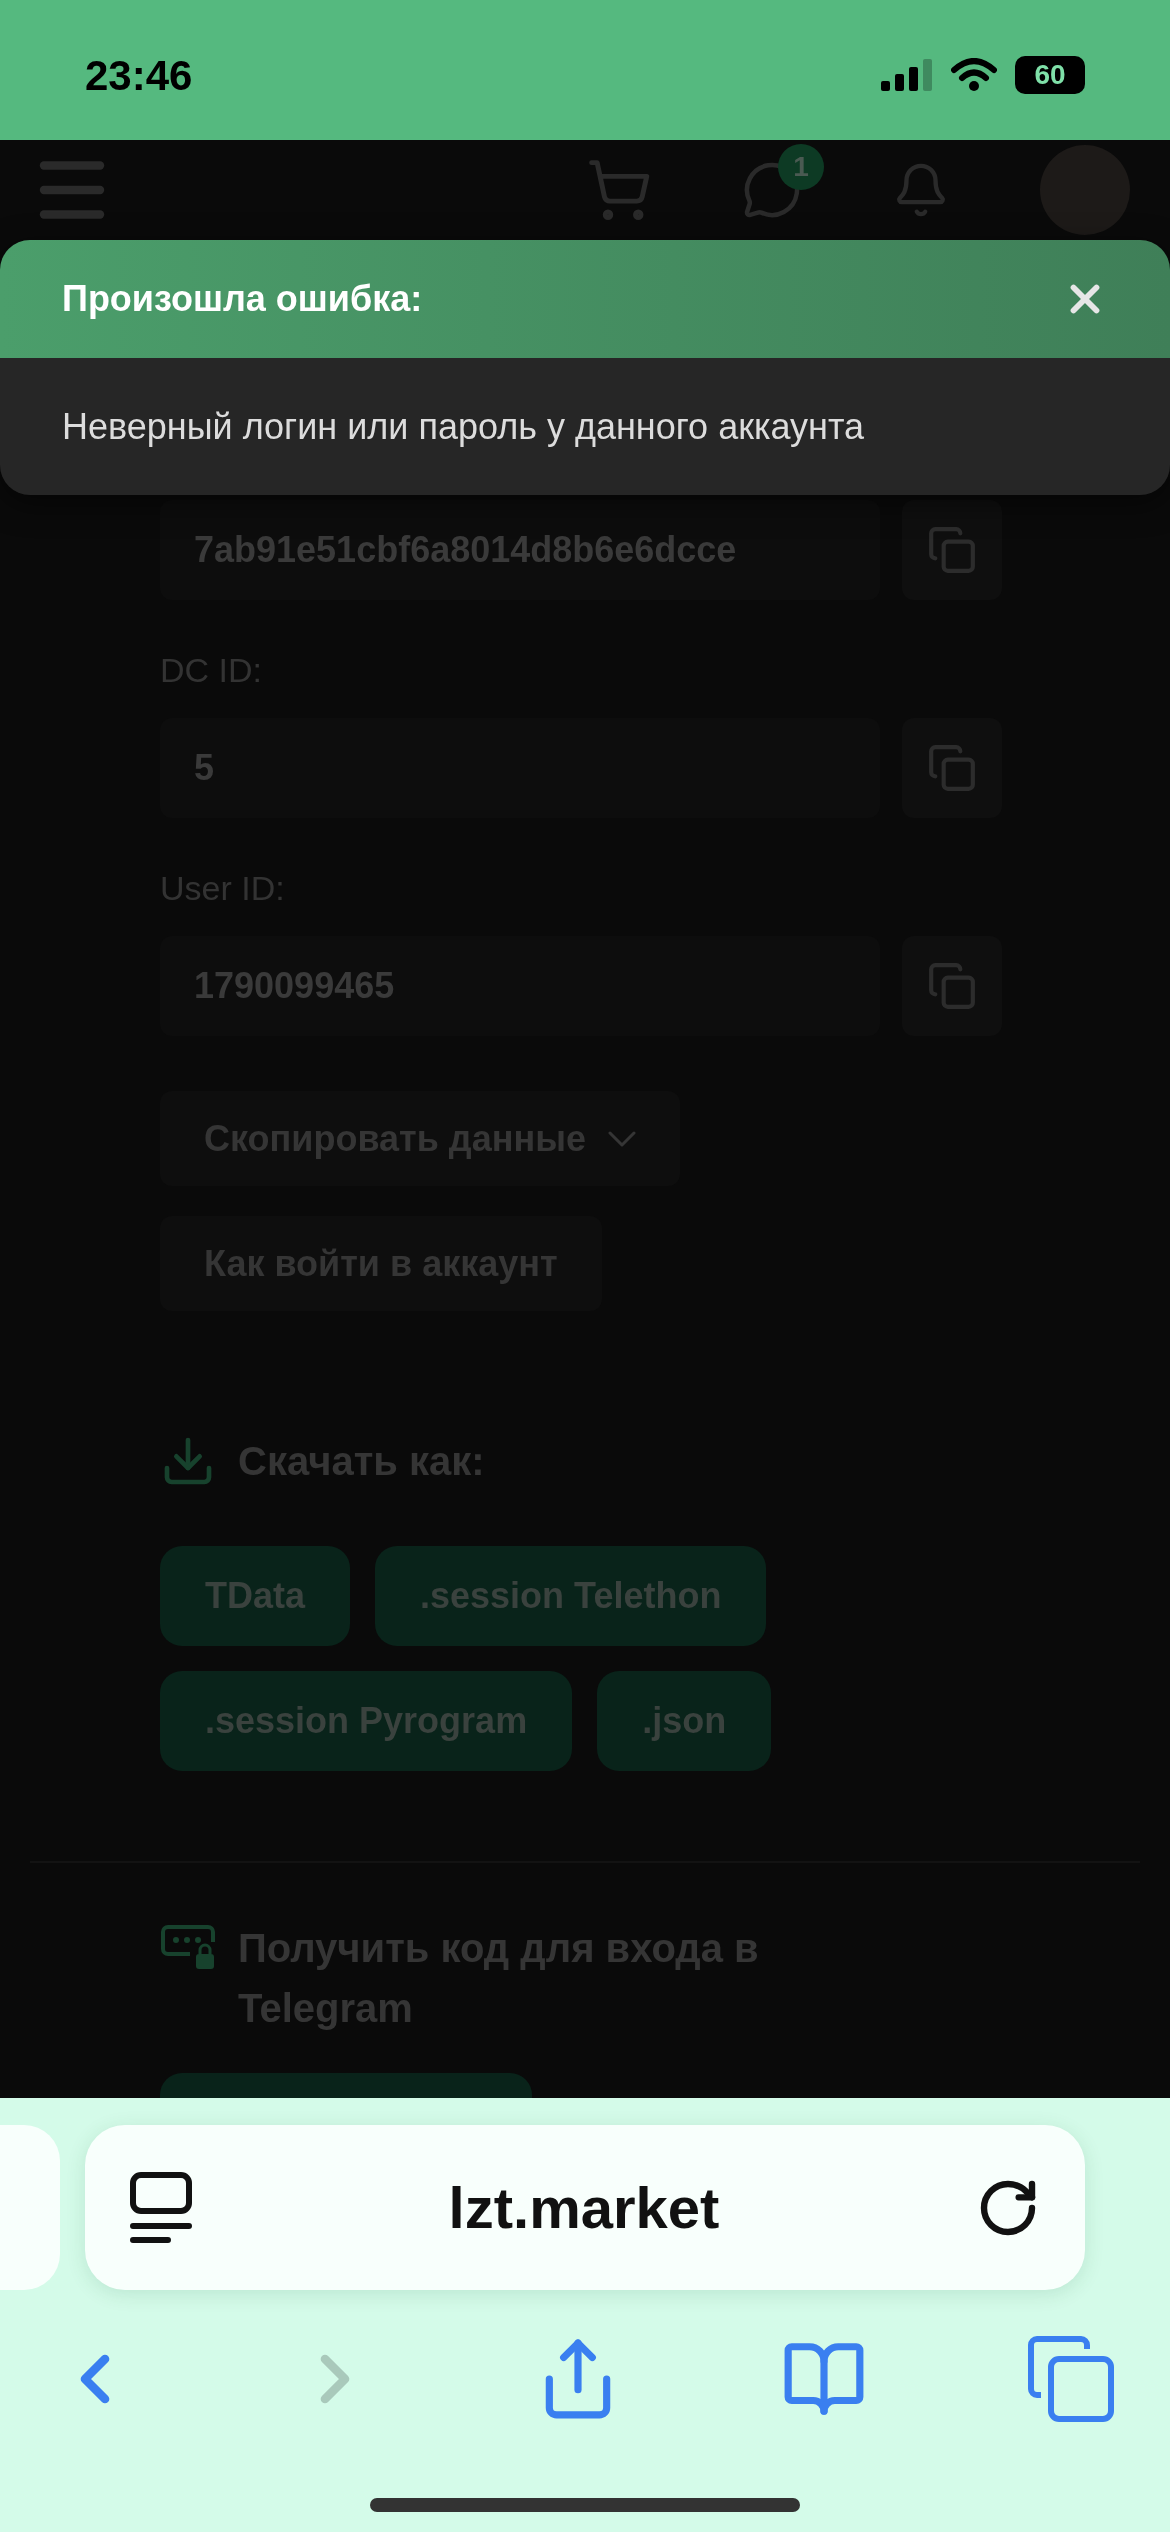 This screenshot has height=2532, width=1170. What do you see at coordinates (463, 426) in the screenshot?
I see `toast-message: Неверный логин или пароль у данного аккаунта` at bounding box center [463, 426].